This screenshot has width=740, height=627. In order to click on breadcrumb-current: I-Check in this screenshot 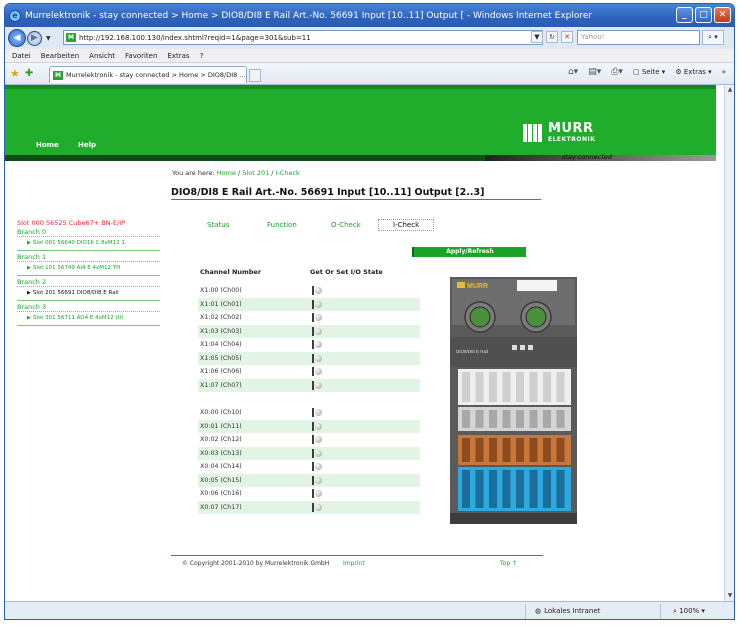, I will do `click(288, 173)`.